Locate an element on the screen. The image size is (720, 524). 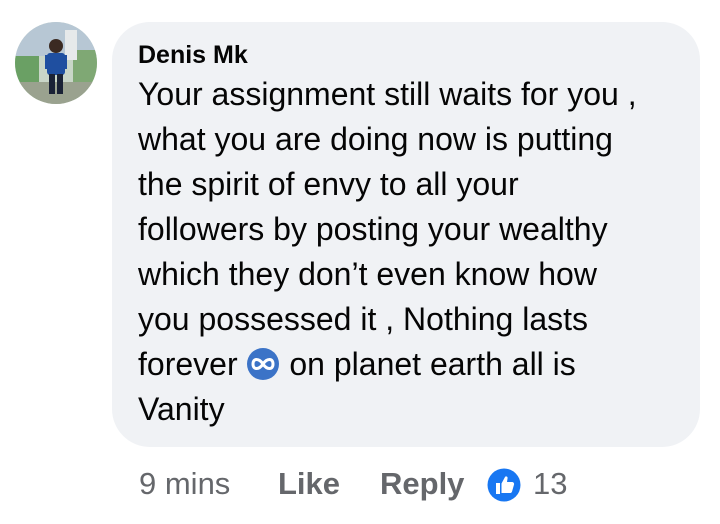
comment-line: the spirit of envy to all your is located at coordinates (328, 184).